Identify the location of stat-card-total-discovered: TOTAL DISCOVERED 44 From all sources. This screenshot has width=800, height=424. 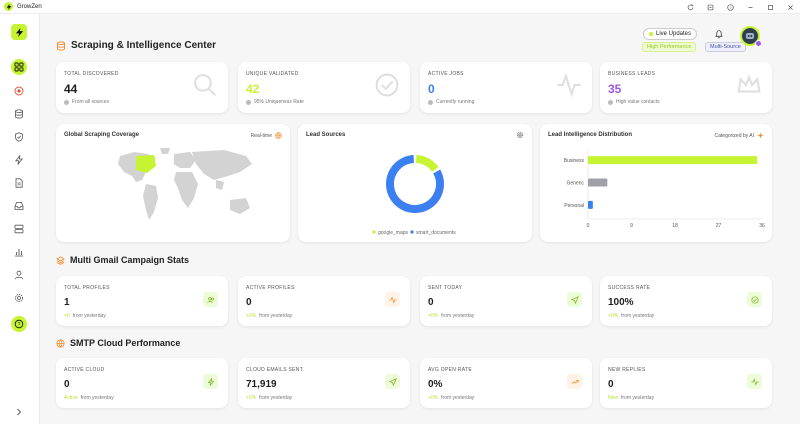
(142, 87).